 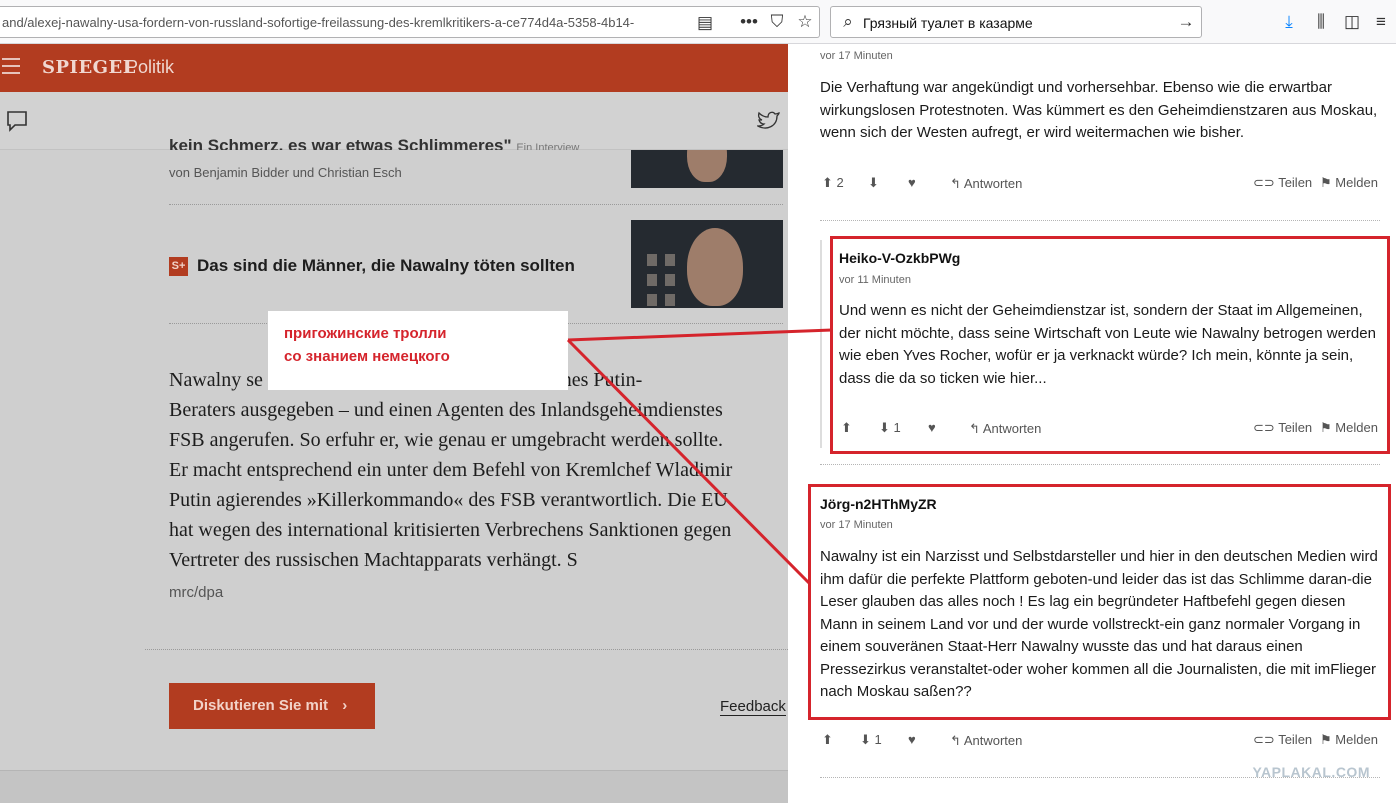 I want to click on pocket-icon: ⛉, so click(x=777, y=22).